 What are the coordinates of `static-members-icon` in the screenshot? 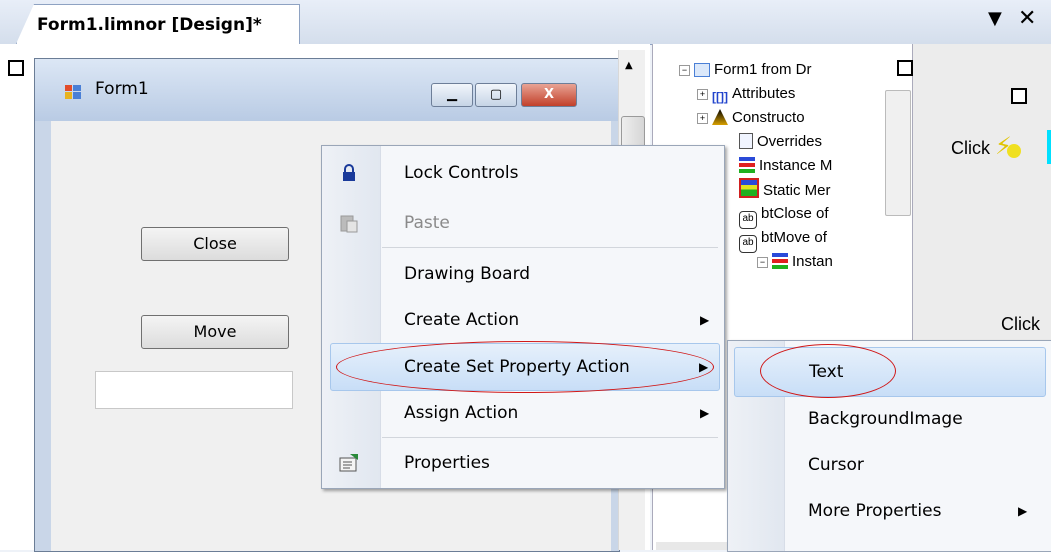 It's located at (749, 188).